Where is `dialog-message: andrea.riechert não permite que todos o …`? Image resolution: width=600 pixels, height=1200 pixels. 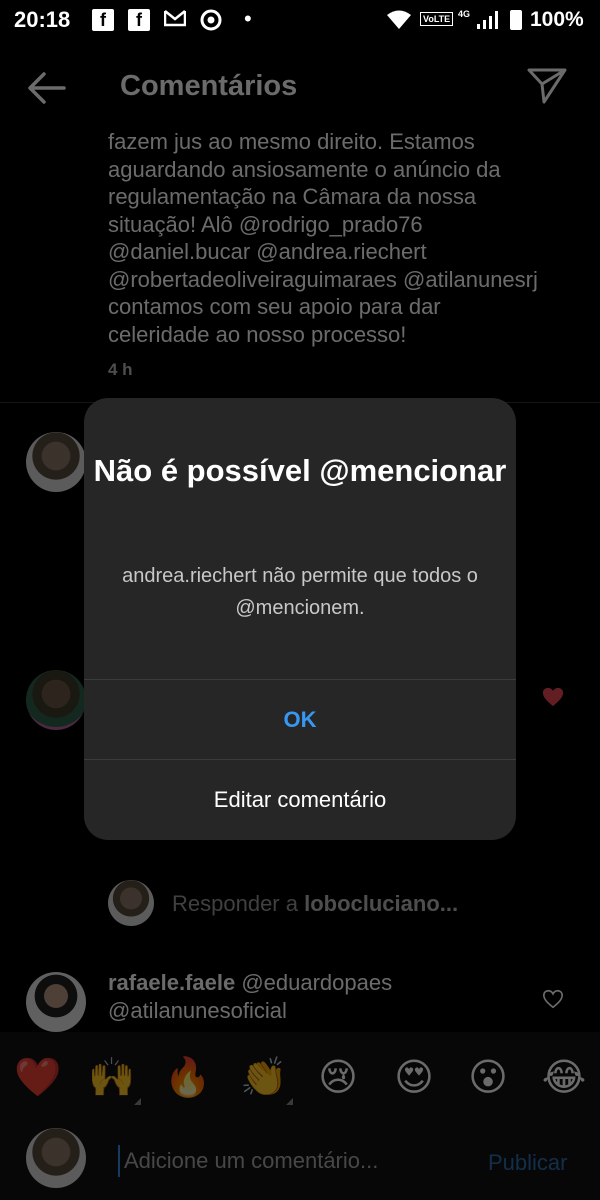
dialog-message: andrea.riechert não permite que todos o … is located at coordinates (300, 592).